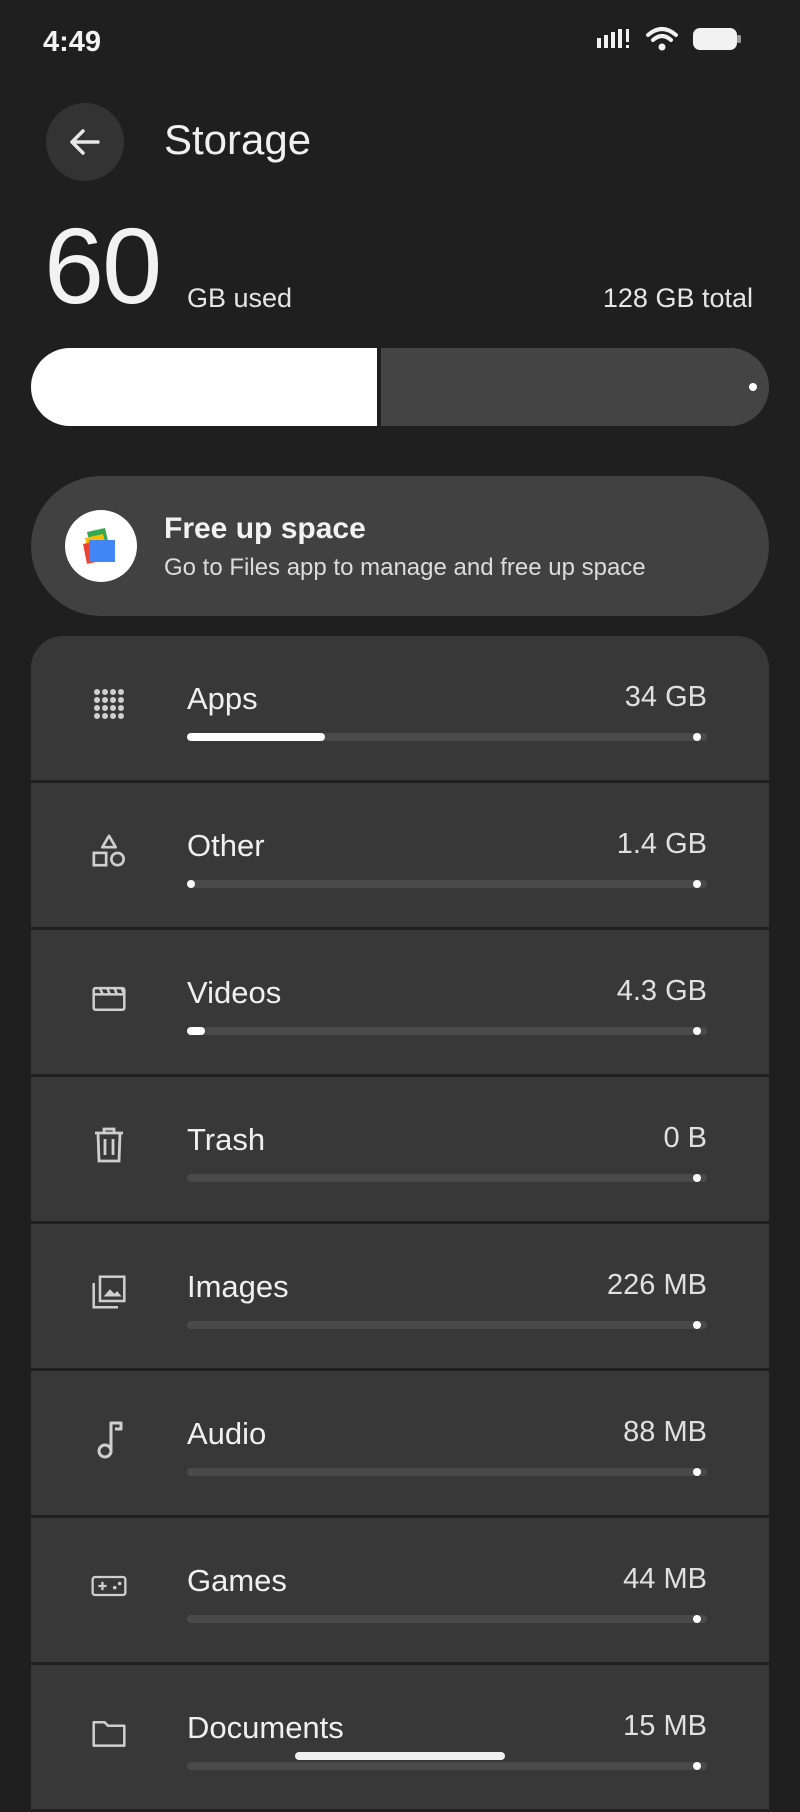 This screenshot has width=800, height=1812. Describe the element at coordinates (109, 1586) in the screenshot. I see `gamepad-icon` at that location.